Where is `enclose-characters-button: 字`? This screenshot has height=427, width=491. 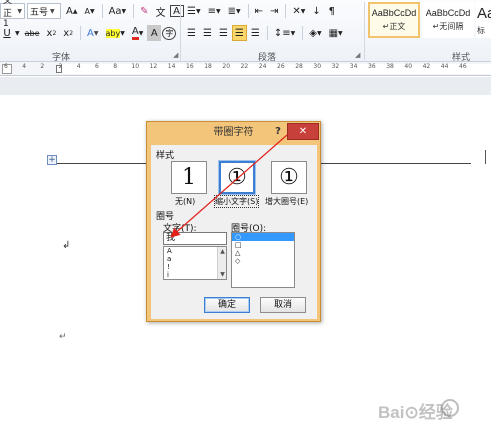 enclose-characters-button: 字 is located at coordinates (169, 33).